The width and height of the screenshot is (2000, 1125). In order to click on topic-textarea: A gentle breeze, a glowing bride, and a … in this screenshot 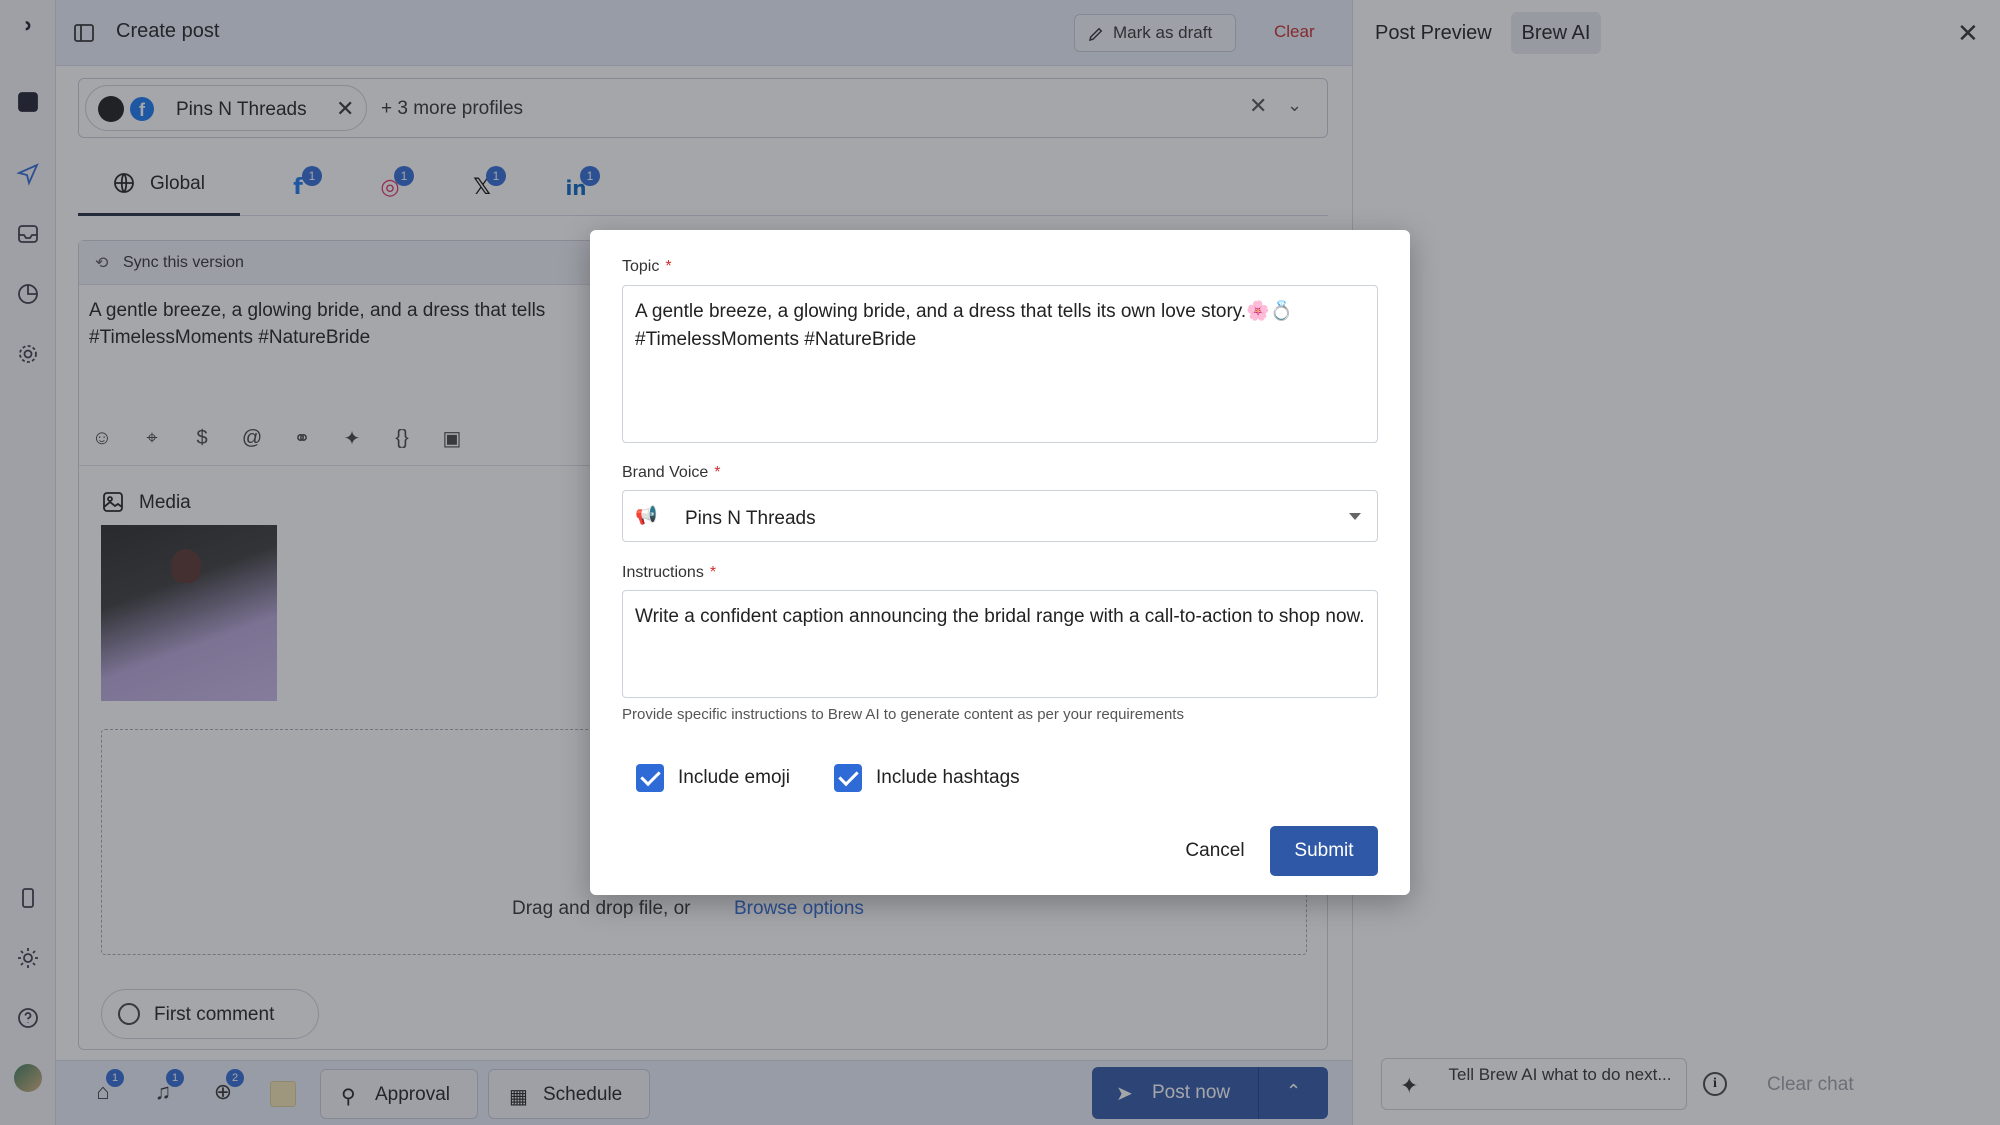, I will do `click(1000, 364)`.